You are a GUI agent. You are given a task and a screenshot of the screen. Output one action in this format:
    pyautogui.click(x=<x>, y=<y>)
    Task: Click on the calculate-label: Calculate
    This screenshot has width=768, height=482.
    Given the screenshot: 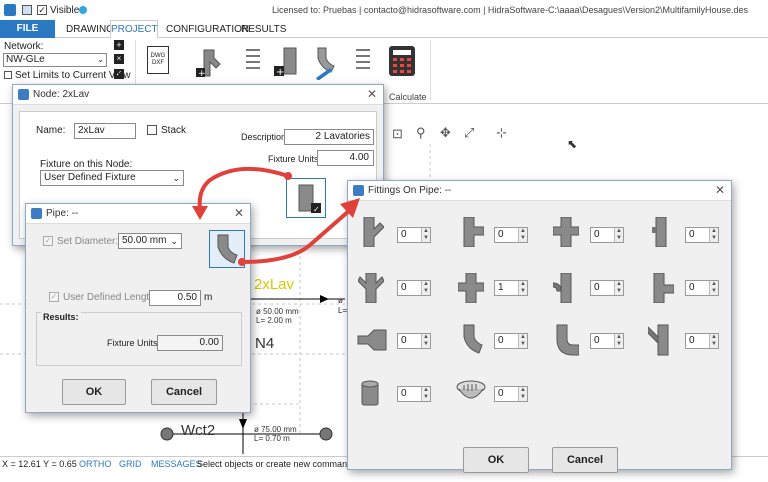 What is the action you would take?
    pyautogui.click(x=408, y=97)
    